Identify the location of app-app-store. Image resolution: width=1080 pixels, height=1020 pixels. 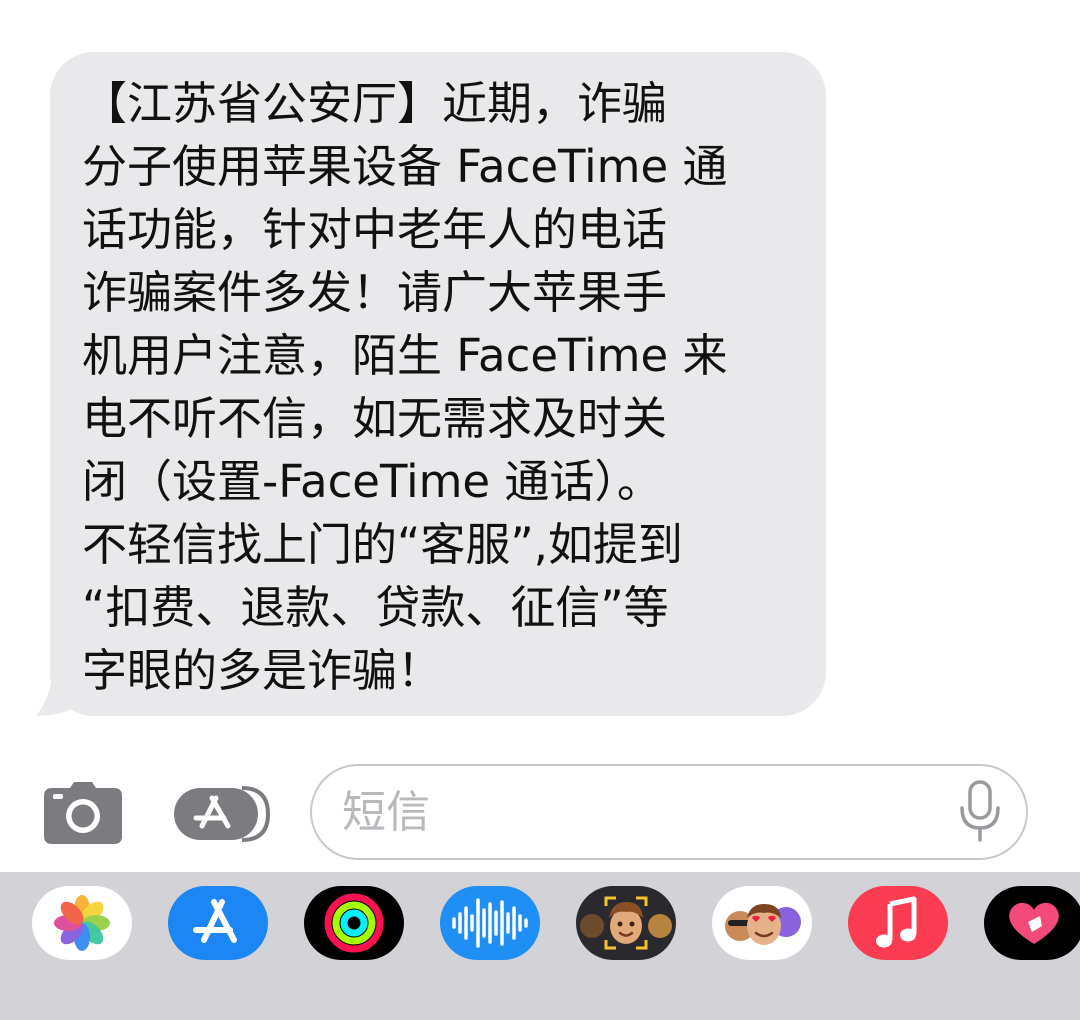
(218, 923).